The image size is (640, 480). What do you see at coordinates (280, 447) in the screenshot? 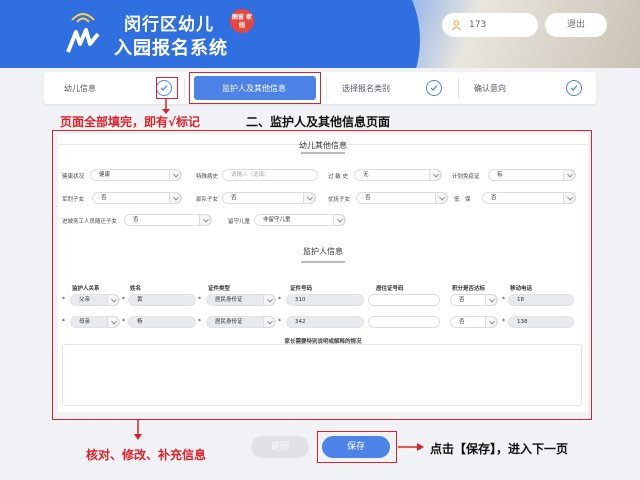
I see `back-button: 返回` at bounding box center [280, 447].